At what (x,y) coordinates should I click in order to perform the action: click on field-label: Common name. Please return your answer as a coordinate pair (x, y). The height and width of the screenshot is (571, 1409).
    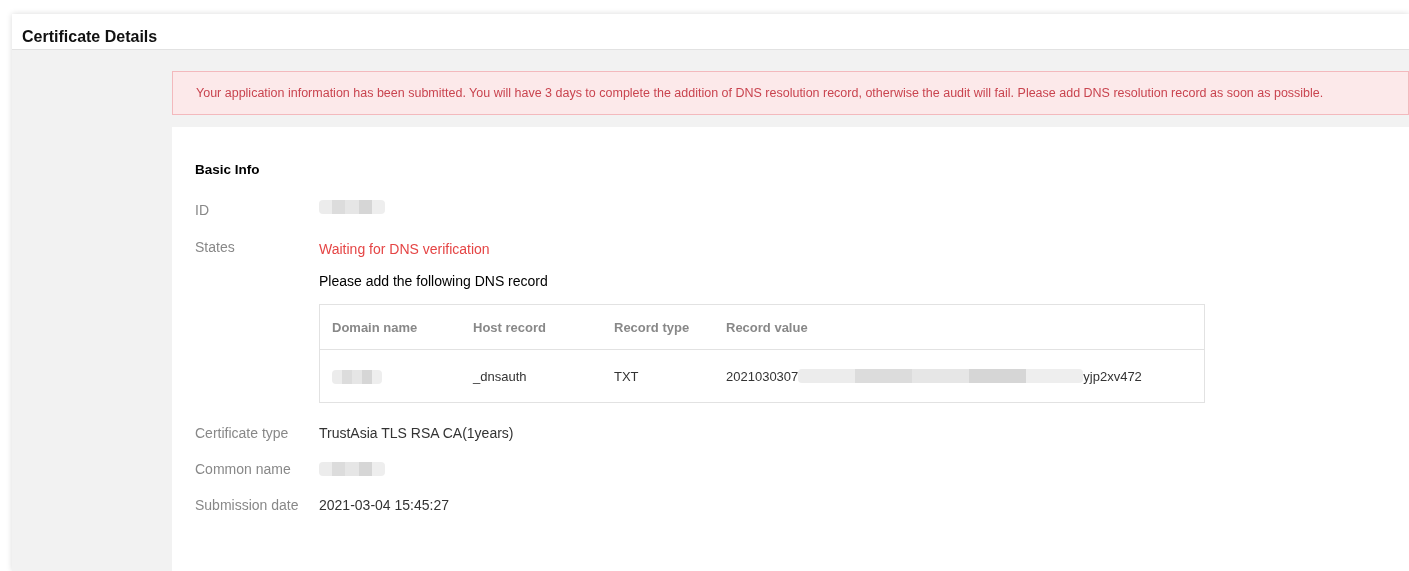
    Looking at the image, I should click on (243, 469).